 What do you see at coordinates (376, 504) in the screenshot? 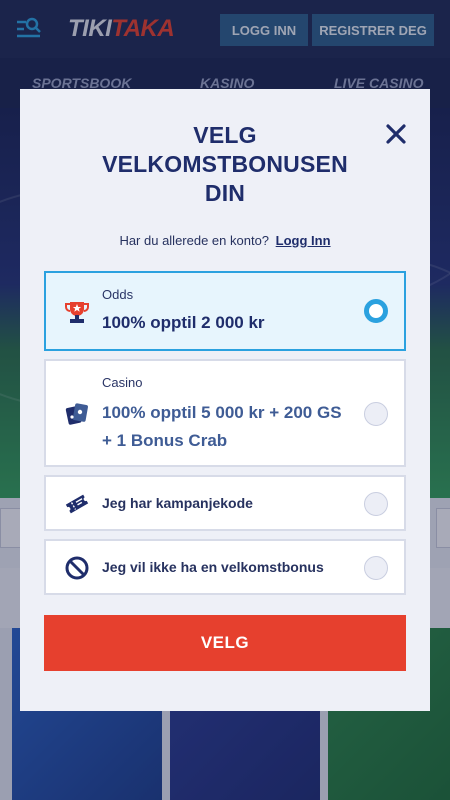
I see `radio-campaign-code` at bounding box center [376, 504].